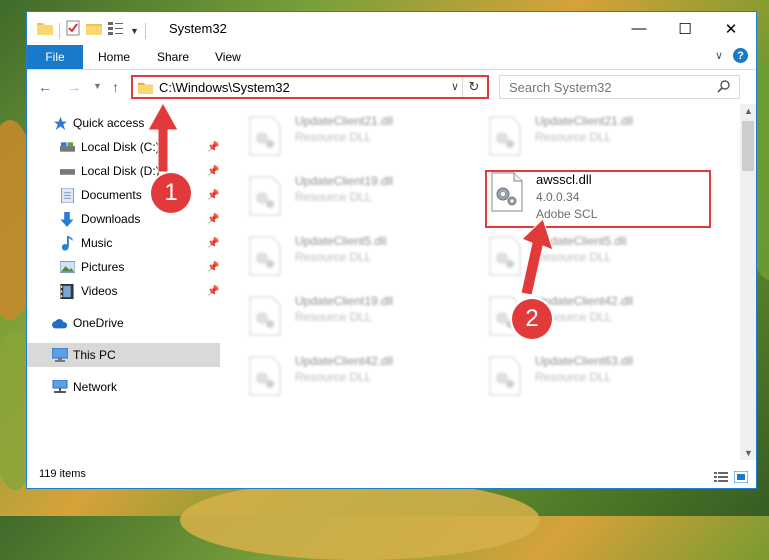  Describe the element at coordinates (344, 181) in the screenshot. I see `file-name: UpdateClient19.dll` at that location.